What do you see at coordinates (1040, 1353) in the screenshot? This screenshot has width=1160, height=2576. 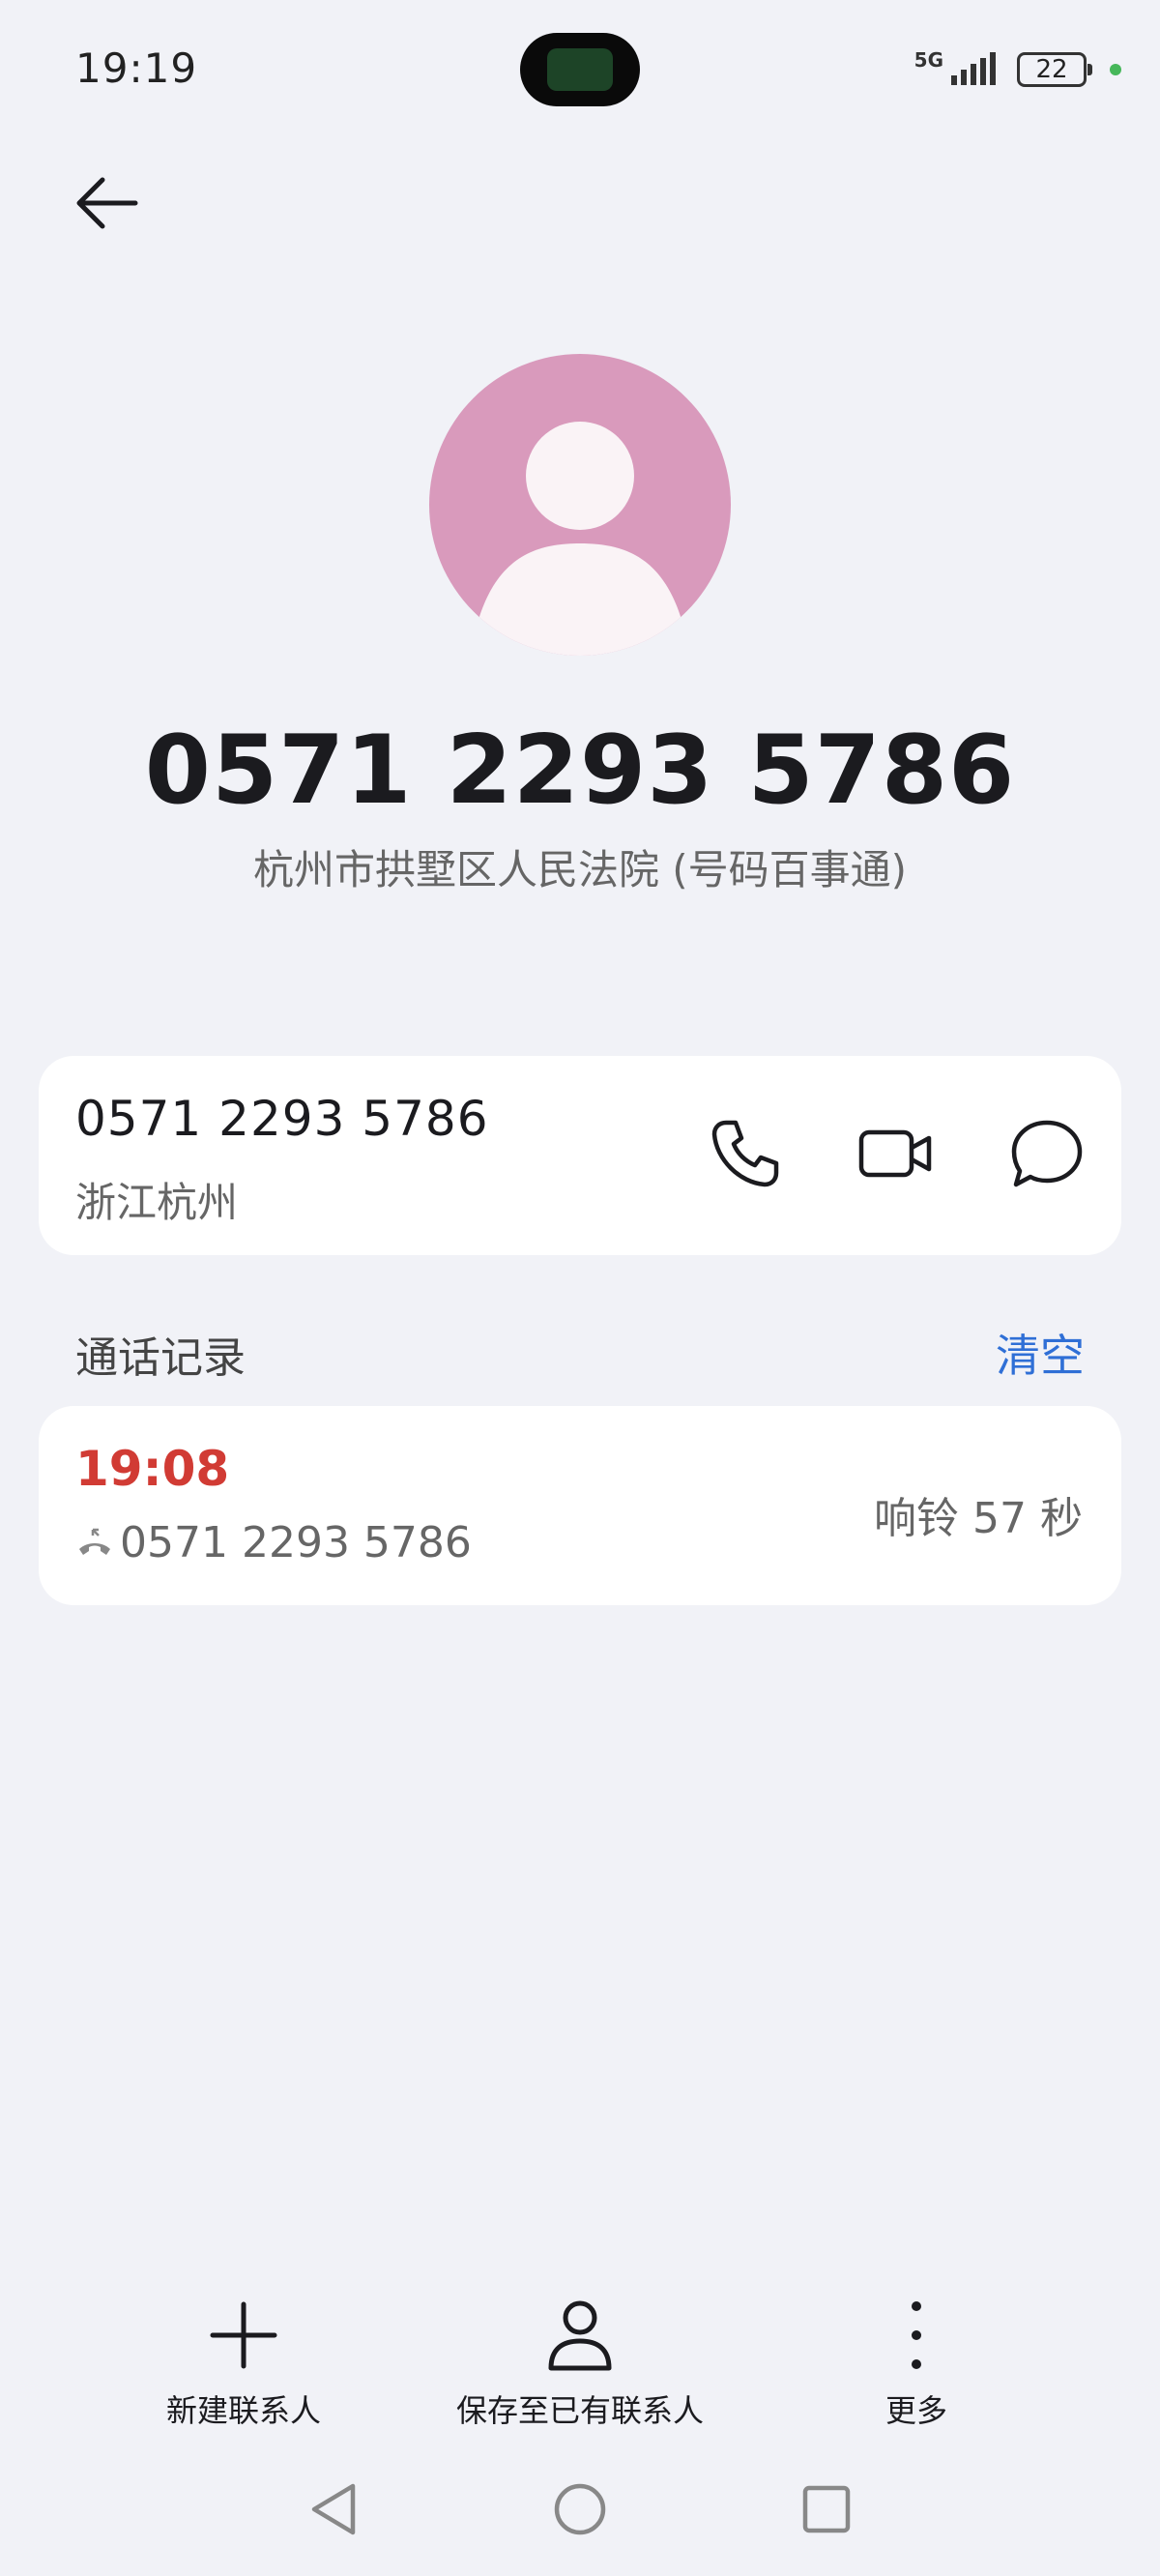 I see `clear-call-log-button: 清空` at bounding box center [1040, 1353].